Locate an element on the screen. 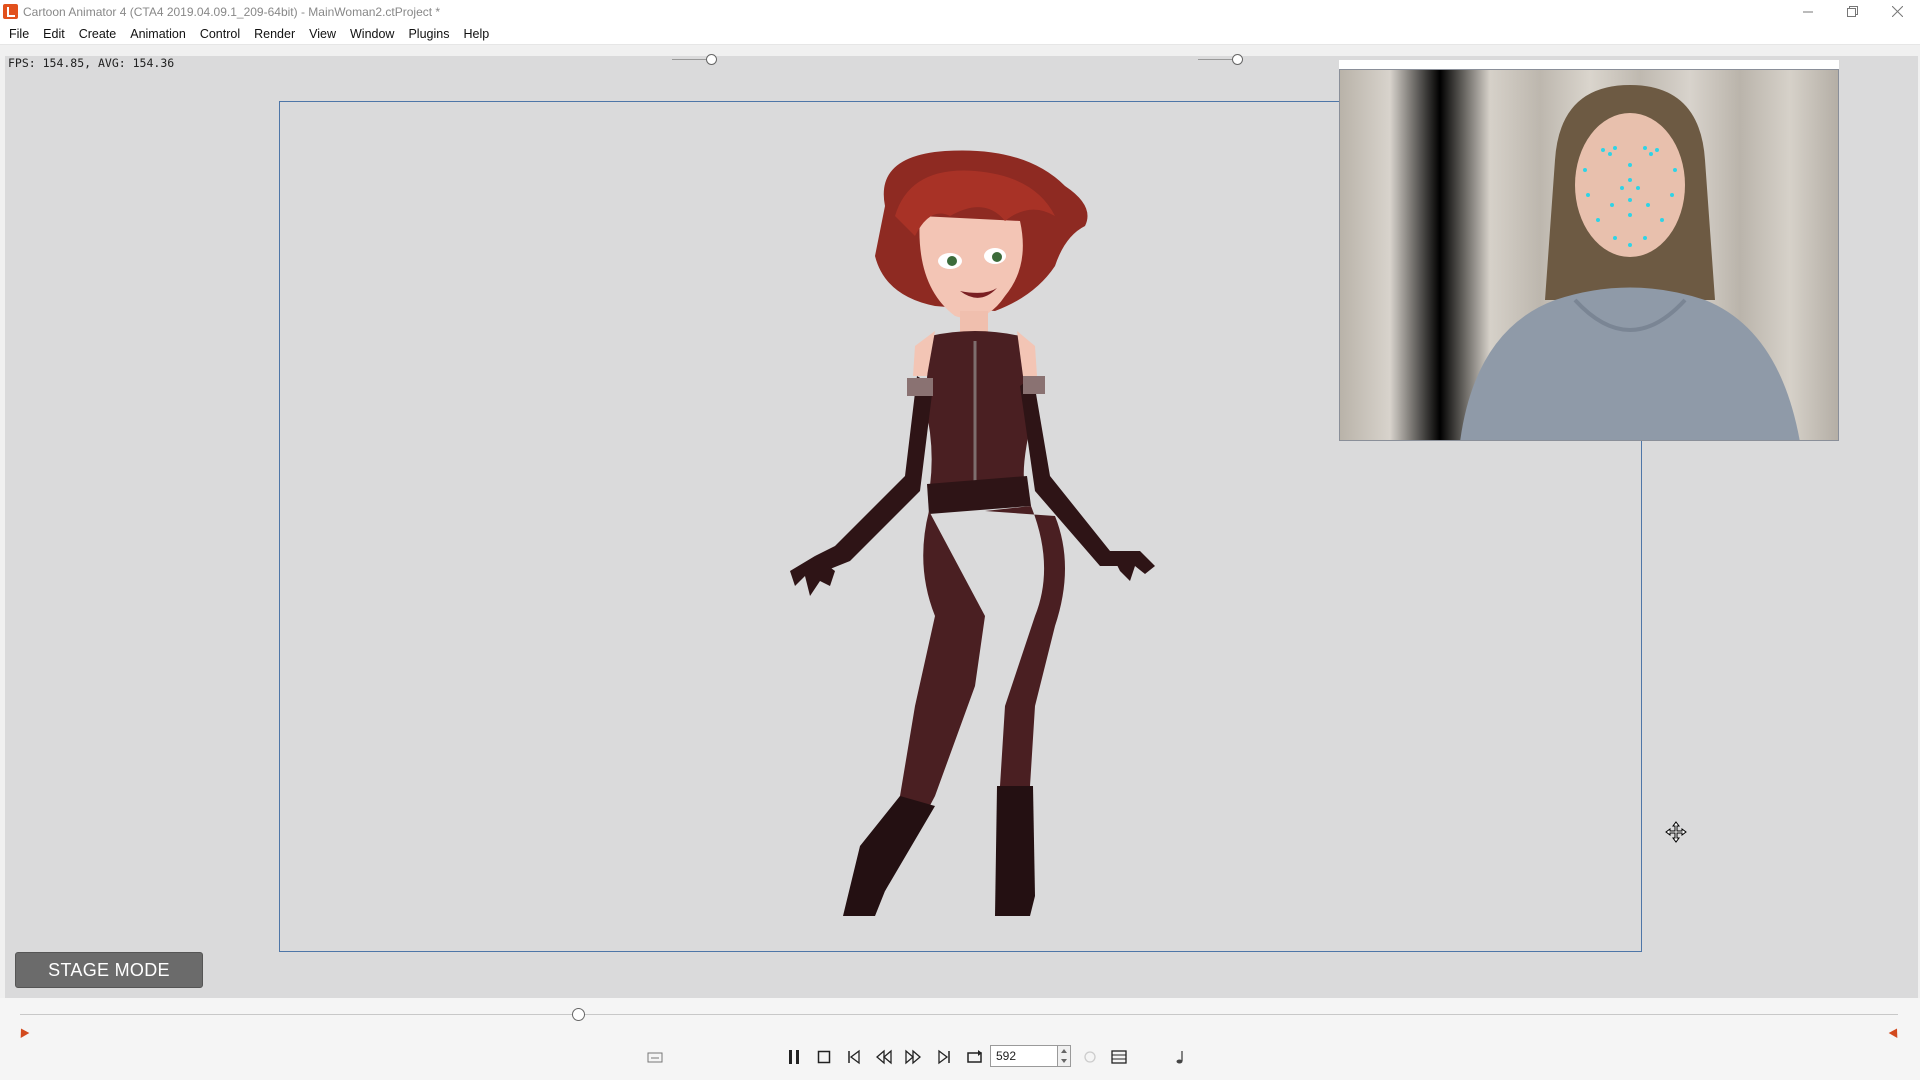 This screenshot has height=1080, width=1920. range-start-marker is located at coordinates (23, 1032).